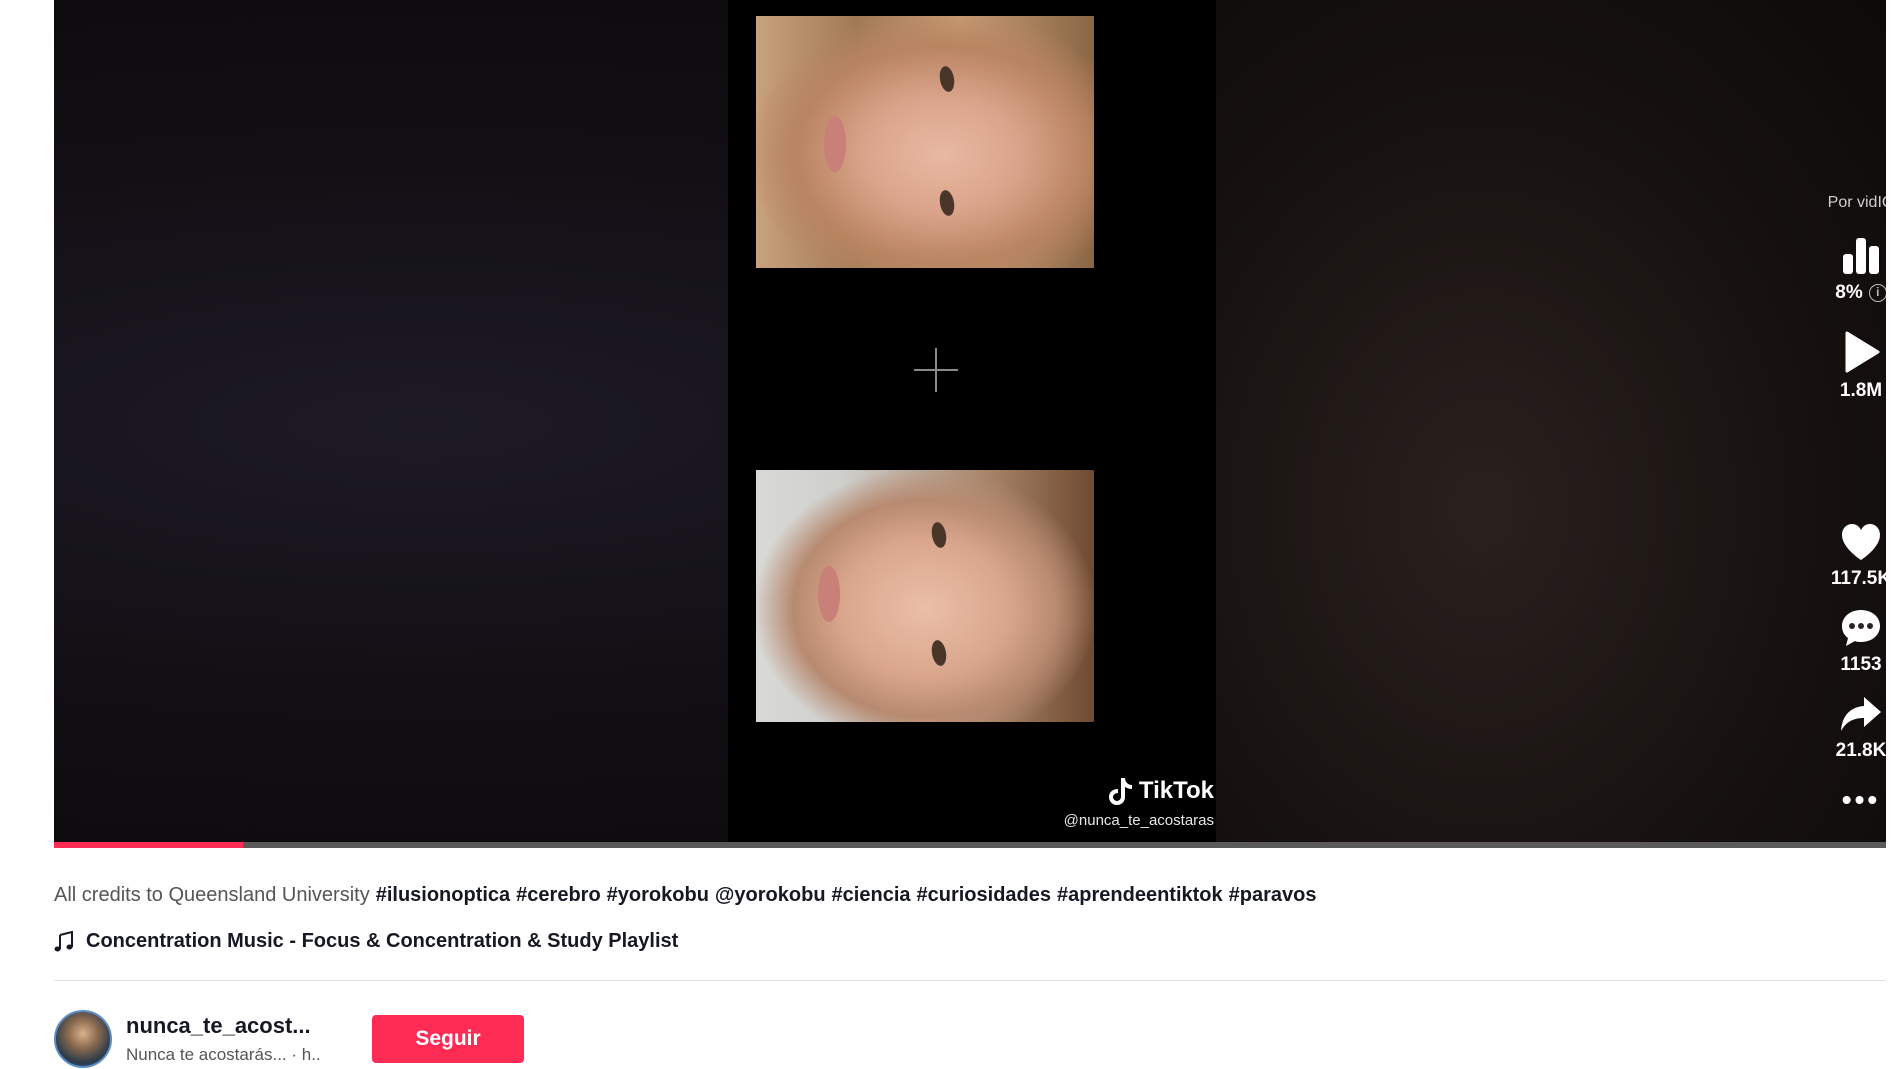 This screenshot has width=1900, height=1069. Describe the element at coordinates (925, 142) in the screenshot. I see `top-face-image` at that location.